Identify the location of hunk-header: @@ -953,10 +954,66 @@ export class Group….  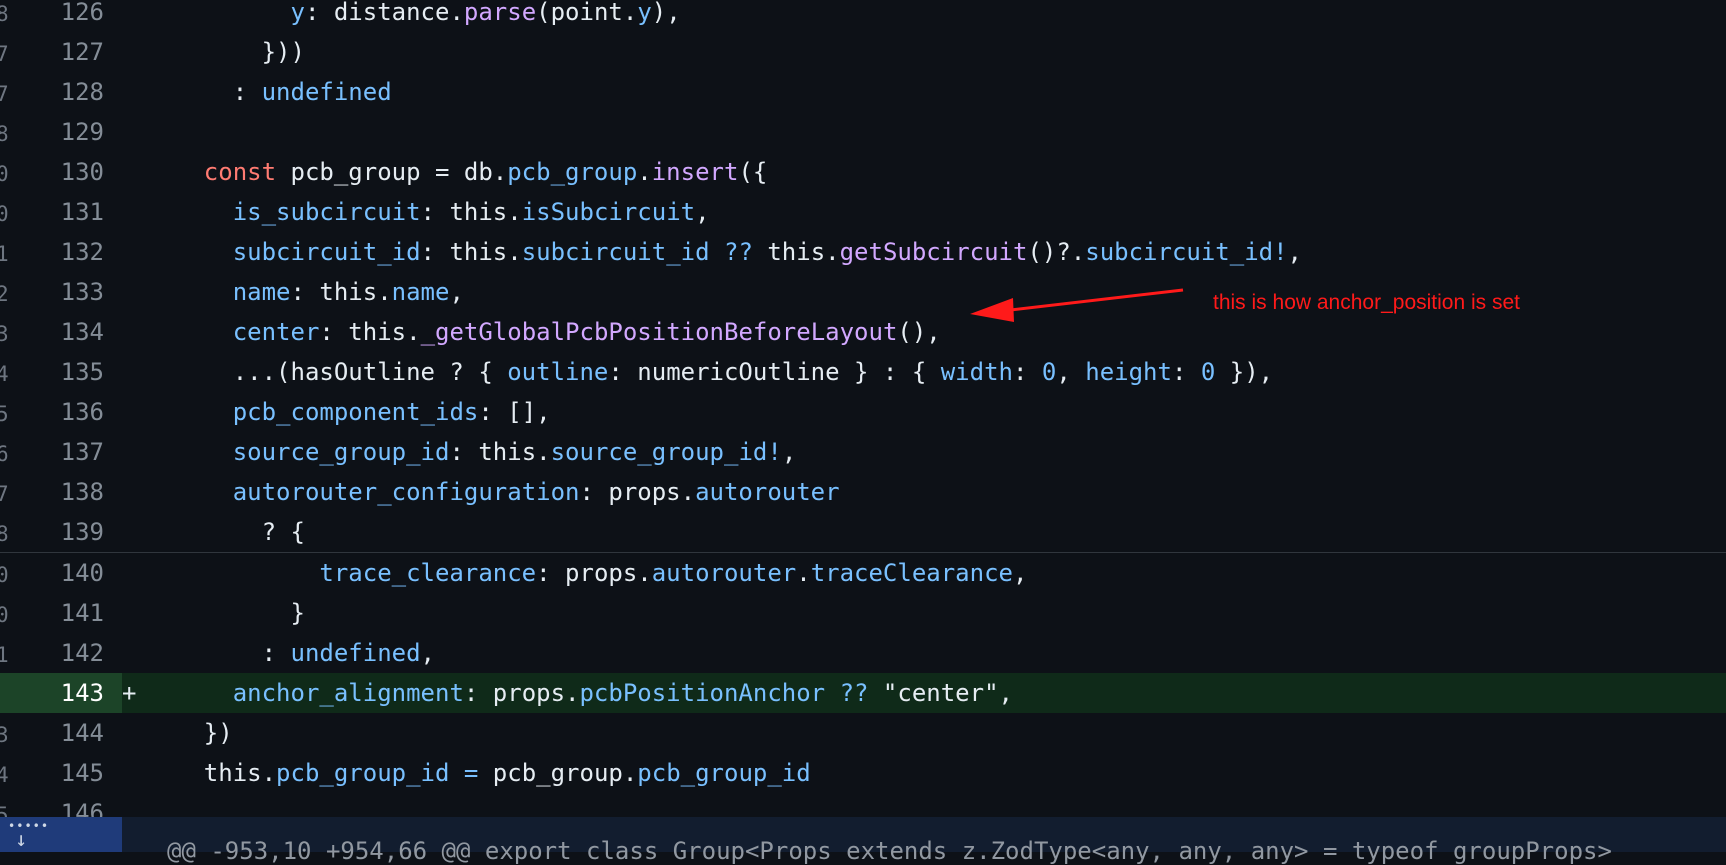
(889, 851).